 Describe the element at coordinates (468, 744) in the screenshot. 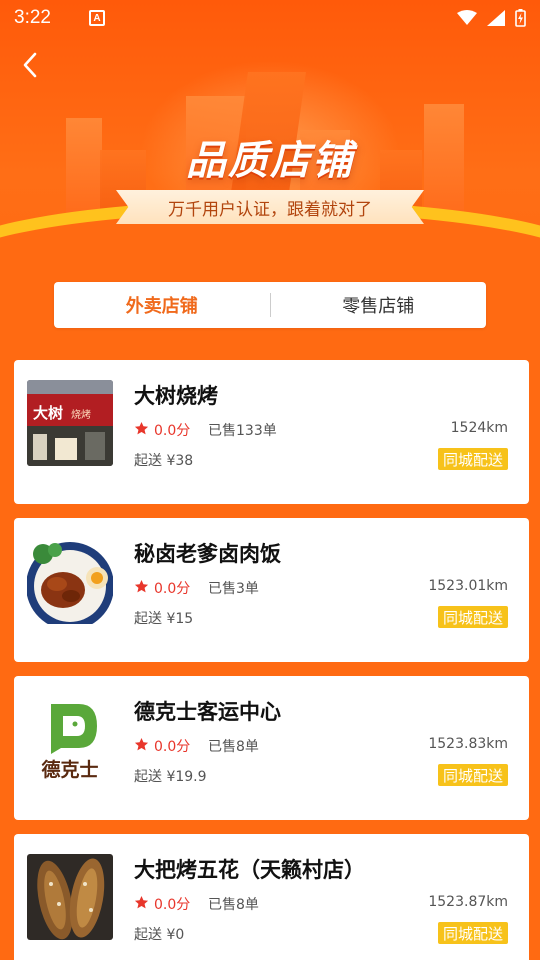

I see `store-distance: 1523.83km` at that location.